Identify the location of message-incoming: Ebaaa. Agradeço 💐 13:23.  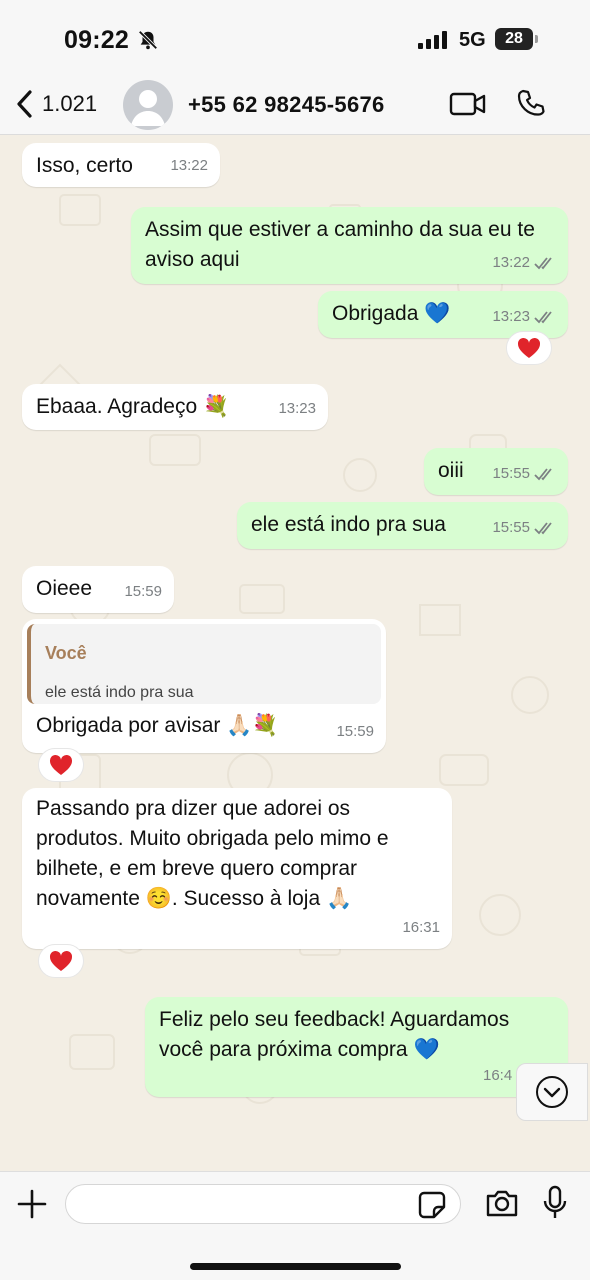
(175, 407).